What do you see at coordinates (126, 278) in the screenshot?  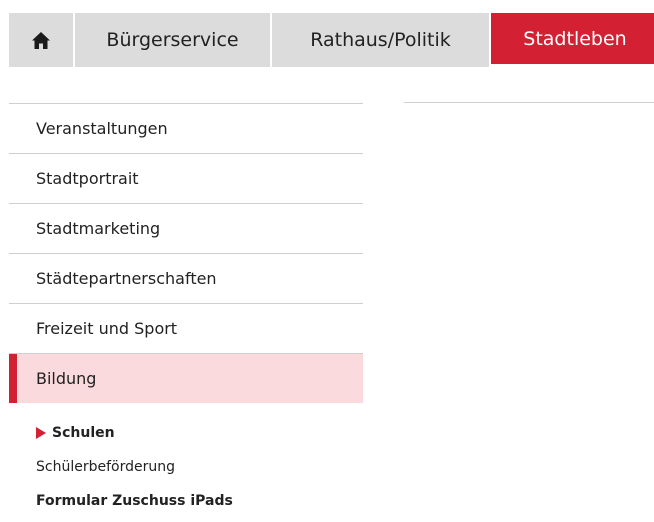 I see `sidebar-item-label: Städtepartnerschaften` at bounding box center [126, 278].